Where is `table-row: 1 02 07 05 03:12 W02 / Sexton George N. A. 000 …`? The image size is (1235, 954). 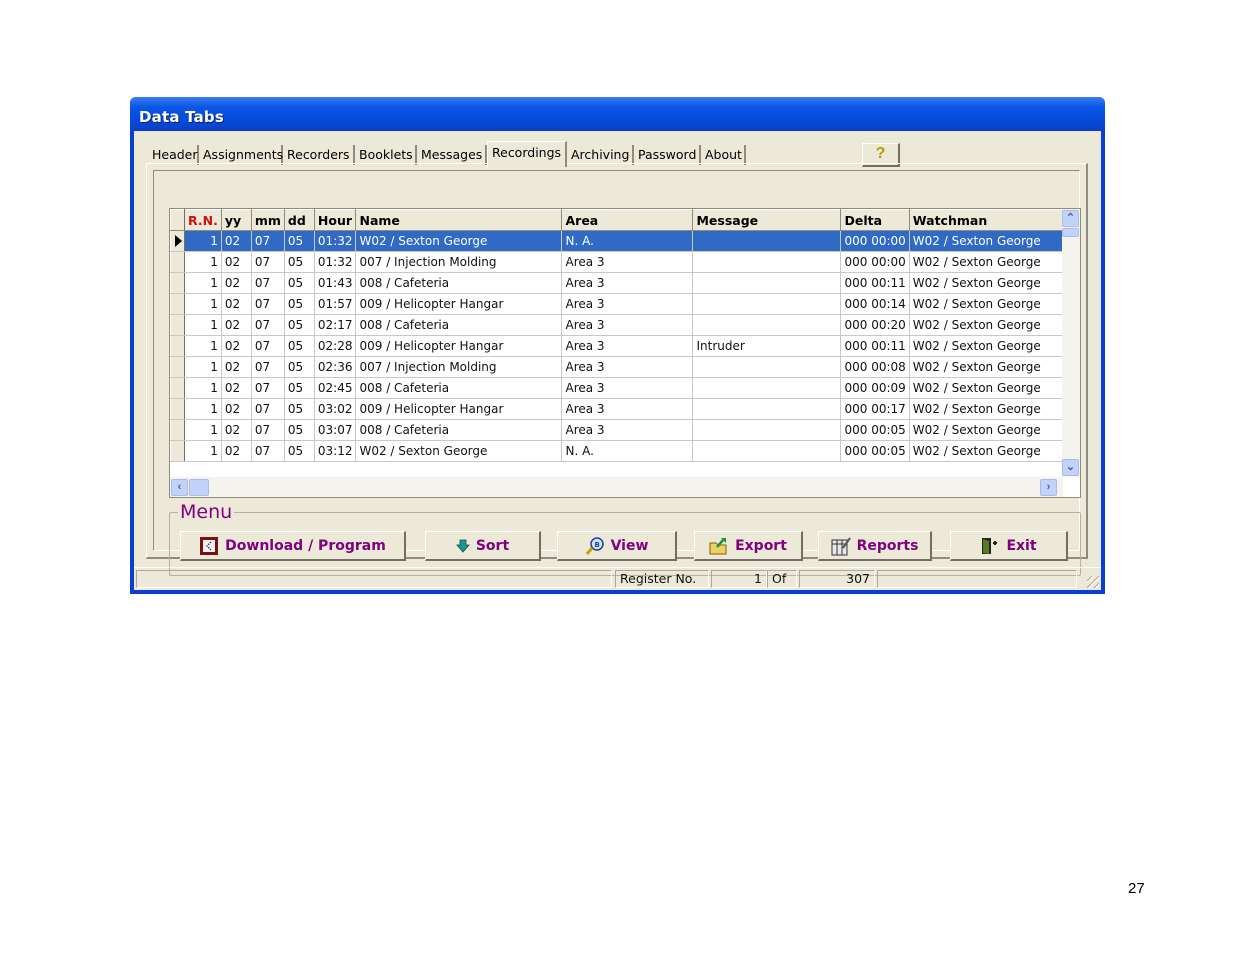 table-row: 1 02 07 05 03:12 W02 / Sexton George N. A. 000 … is located at coordinates (620, 451).